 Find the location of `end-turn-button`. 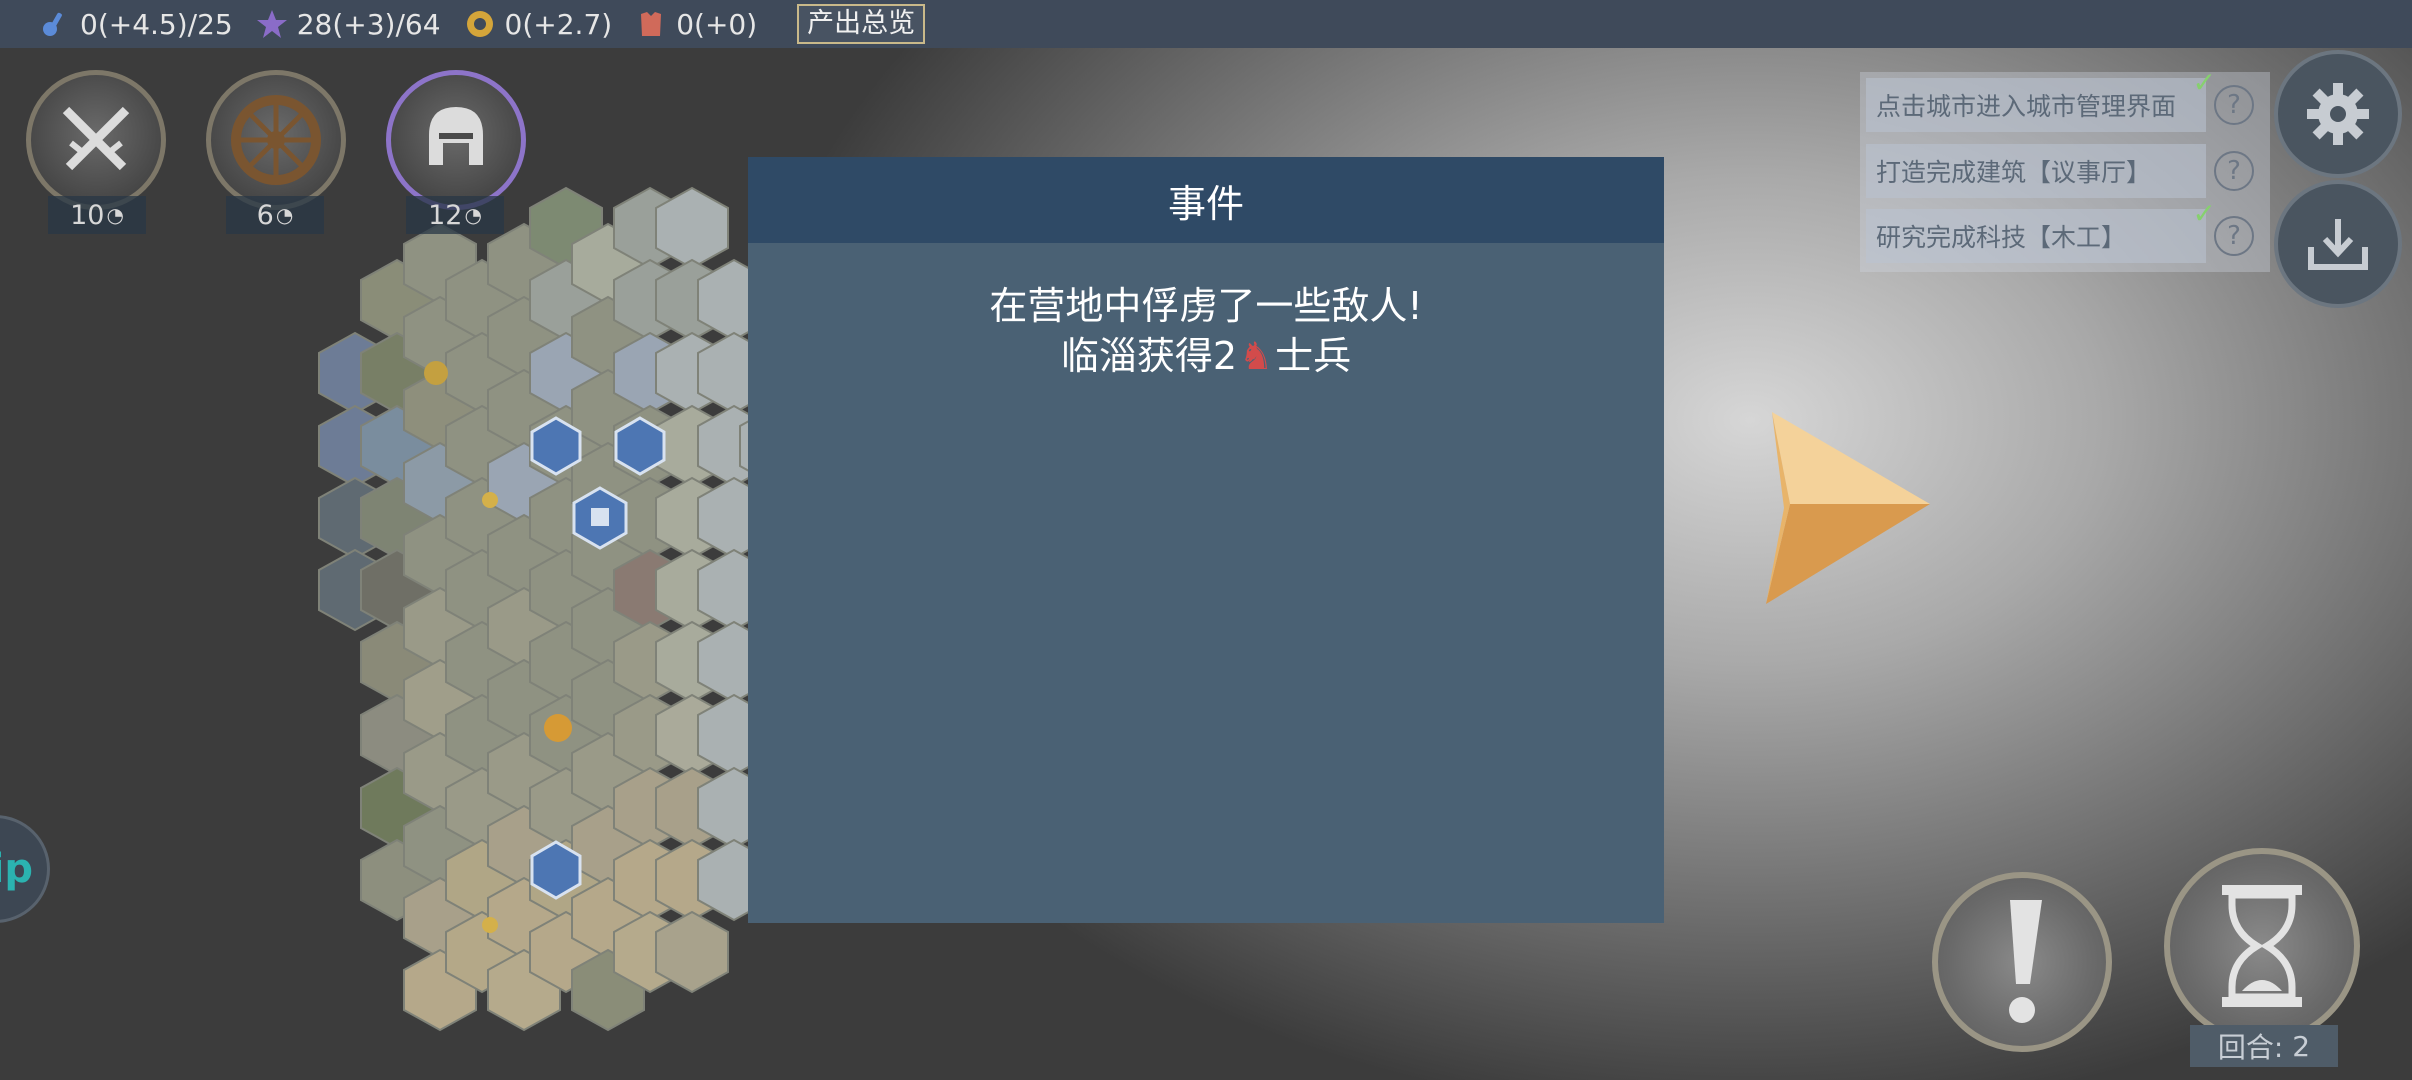

end-turn-button is located at coordinates (2262, 946).